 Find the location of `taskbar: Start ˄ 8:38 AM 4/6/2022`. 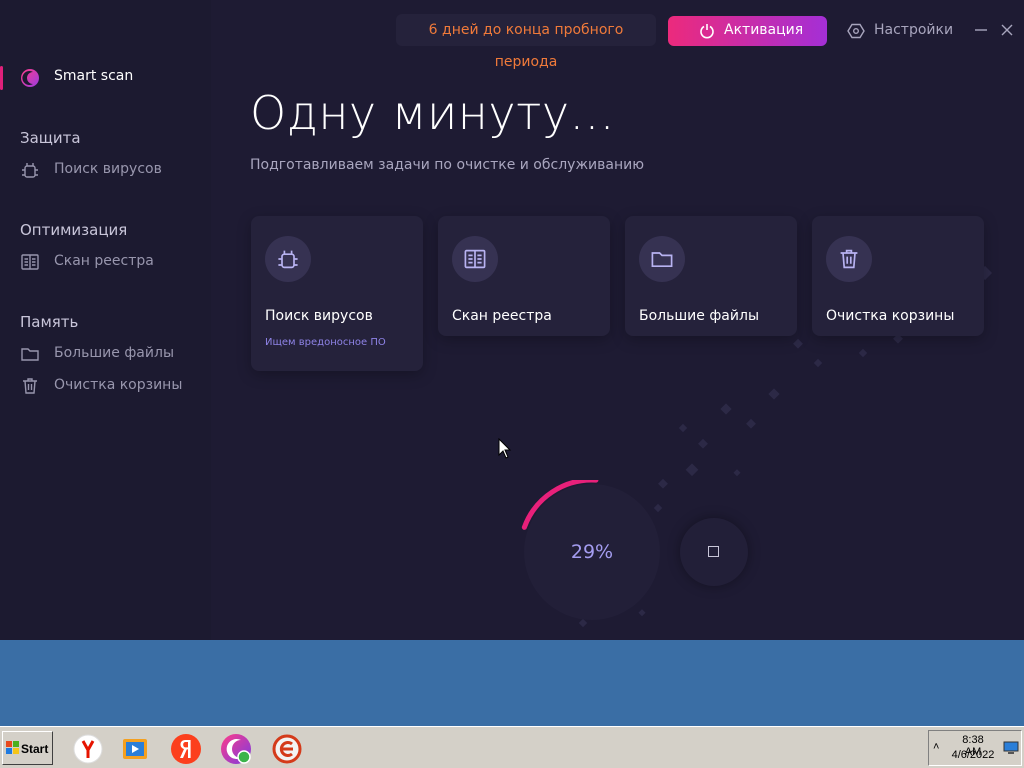

taskbar: Start ˄ 8:38 AM 4/6/2022 is located at coordinates (512, 747).